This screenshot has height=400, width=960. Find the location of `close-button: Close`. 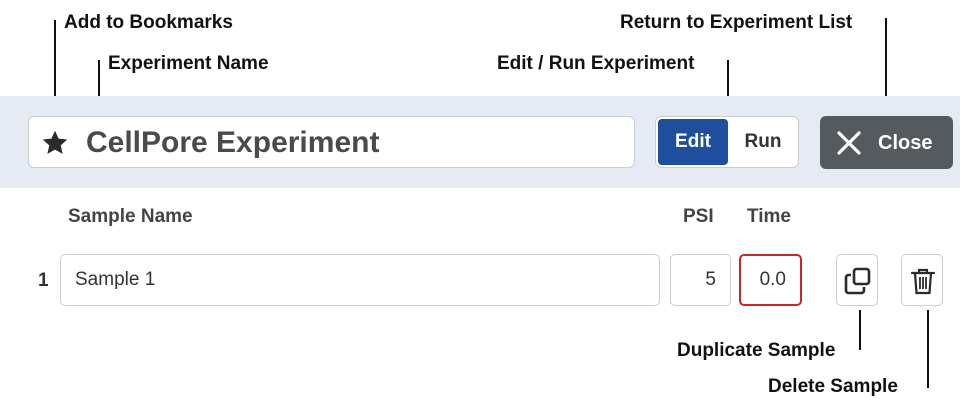

close-button: Close is located at coordinates (886, 142).